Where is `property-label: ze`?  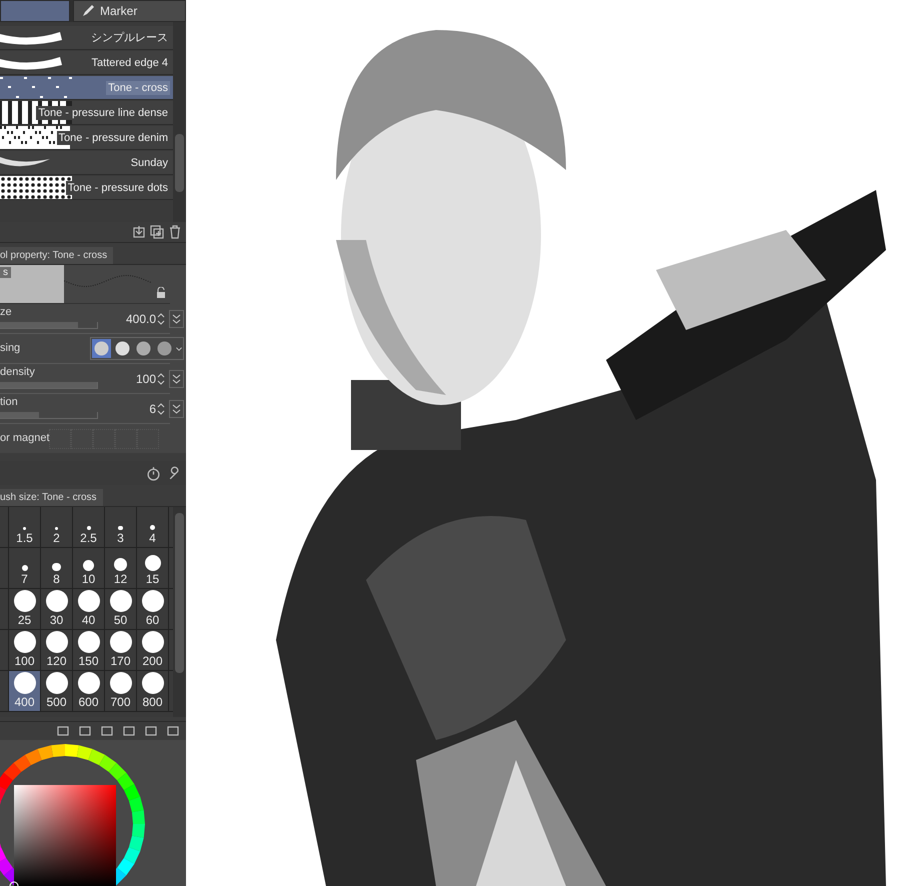
property-label: ze is located at coordinates (6, 312).